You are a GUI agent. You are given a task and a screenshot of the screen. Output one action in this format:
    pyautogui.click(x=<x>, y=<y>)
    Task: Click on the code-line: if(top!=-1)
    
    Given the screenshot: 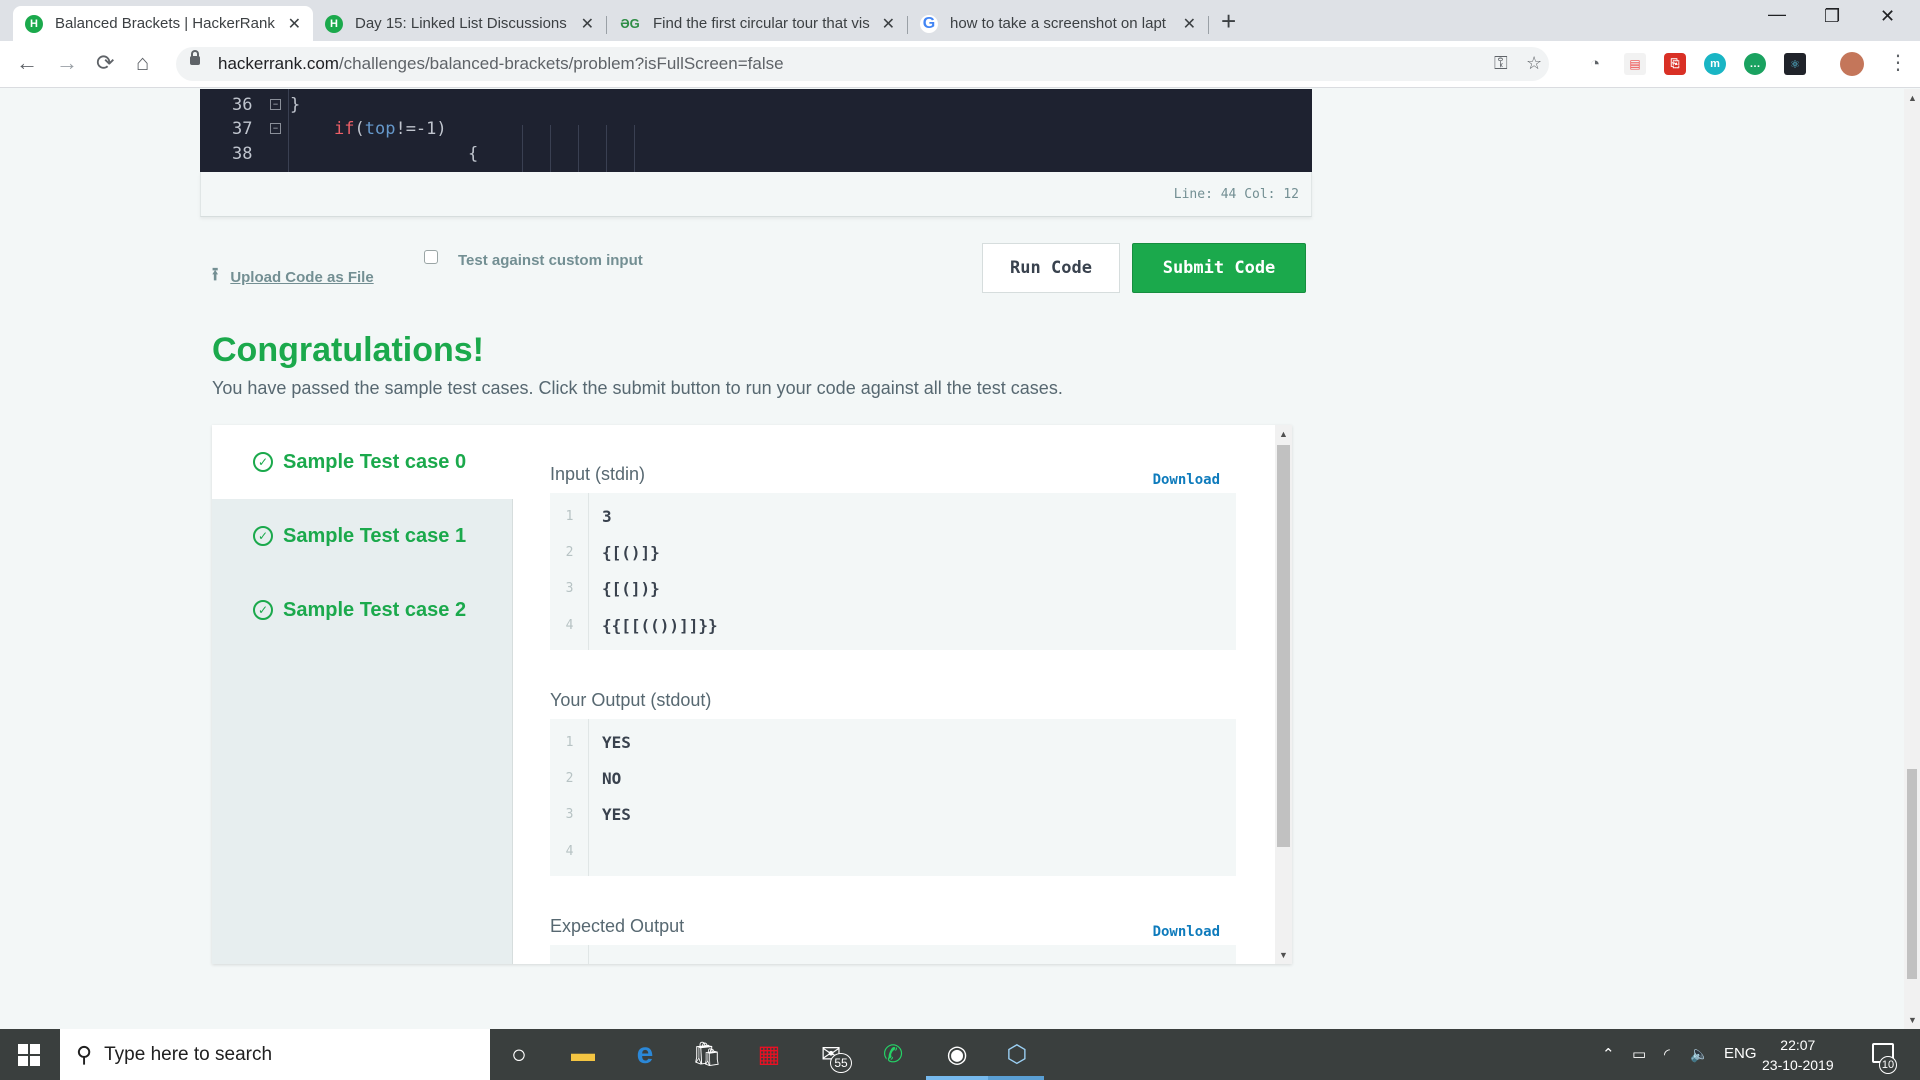 What is the action you would take?
    pyautogui.click(x=390, y=129)
    